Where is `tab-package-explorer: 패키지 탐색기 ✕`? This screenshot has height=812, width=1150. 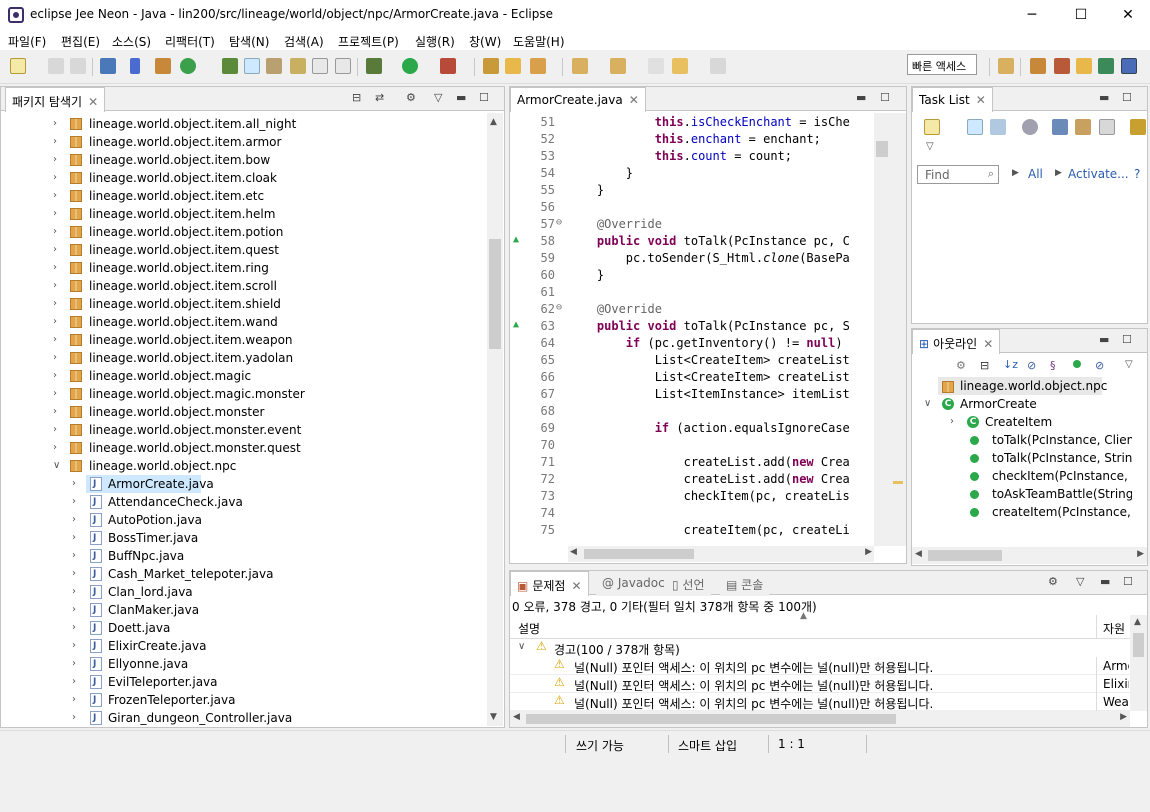 tab-package-explorer: 패키지 탐색기 ✕ is located at coordinates (55, 99).